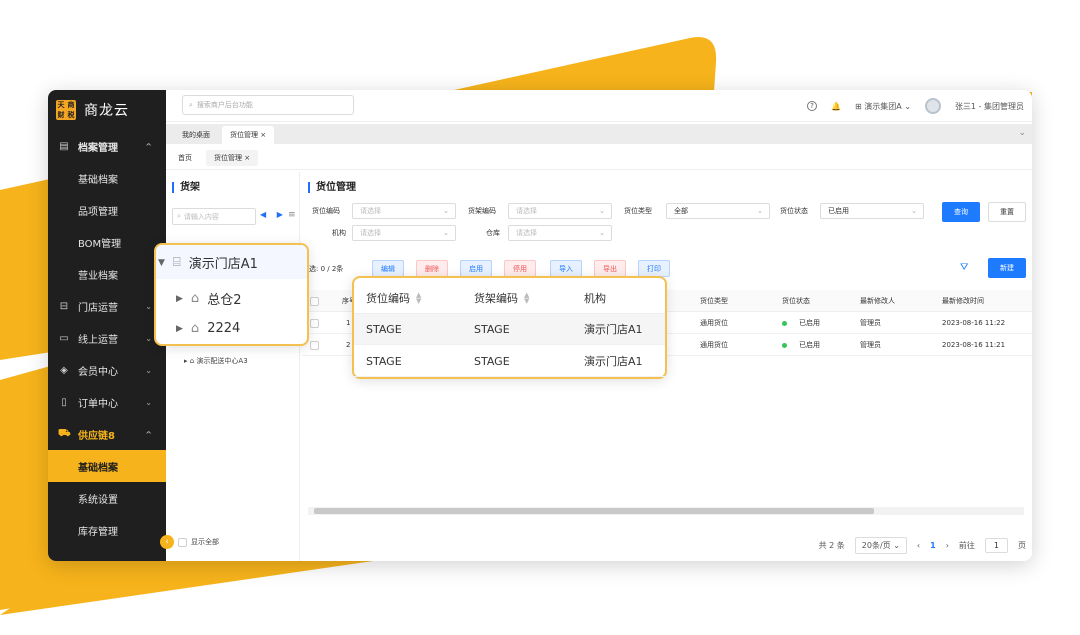 This screenshot has width=1080, height=635. I want to click on avatar, so click(932, 106).